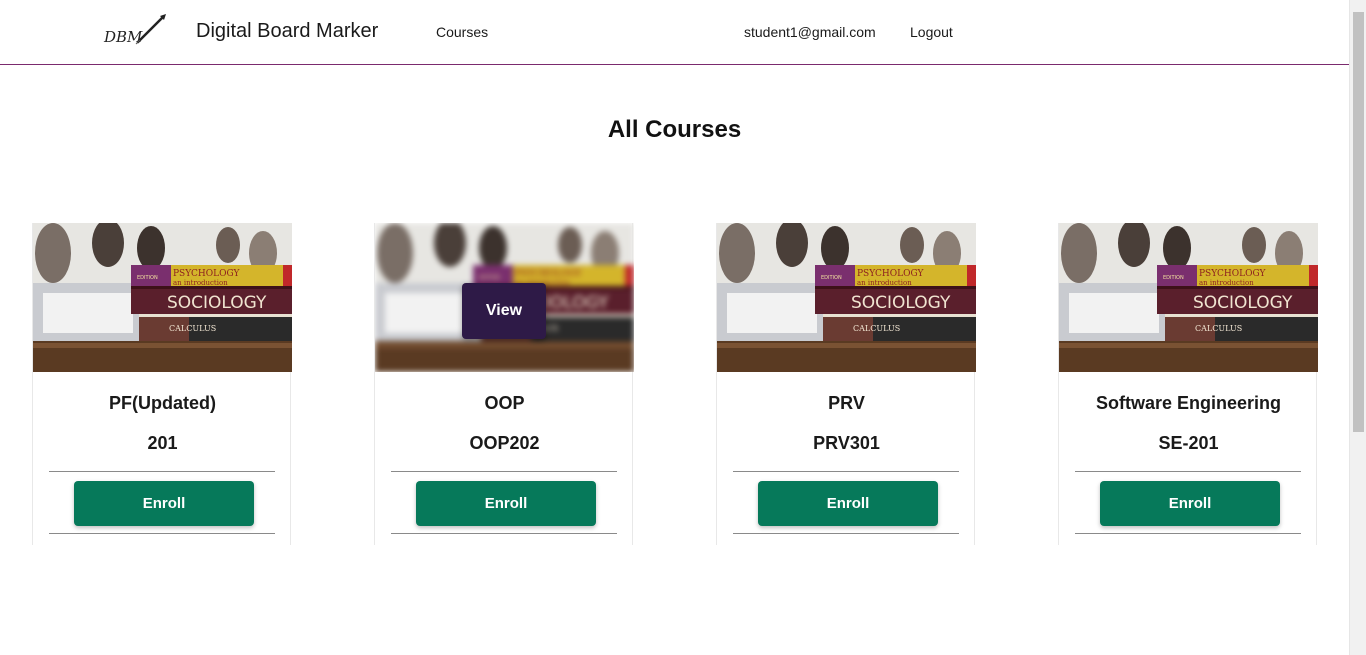  What do you see at coordinates (1358, 222) in the screenshot?
I see `scrollbar-thumb` at bounding box center [1358, 222].